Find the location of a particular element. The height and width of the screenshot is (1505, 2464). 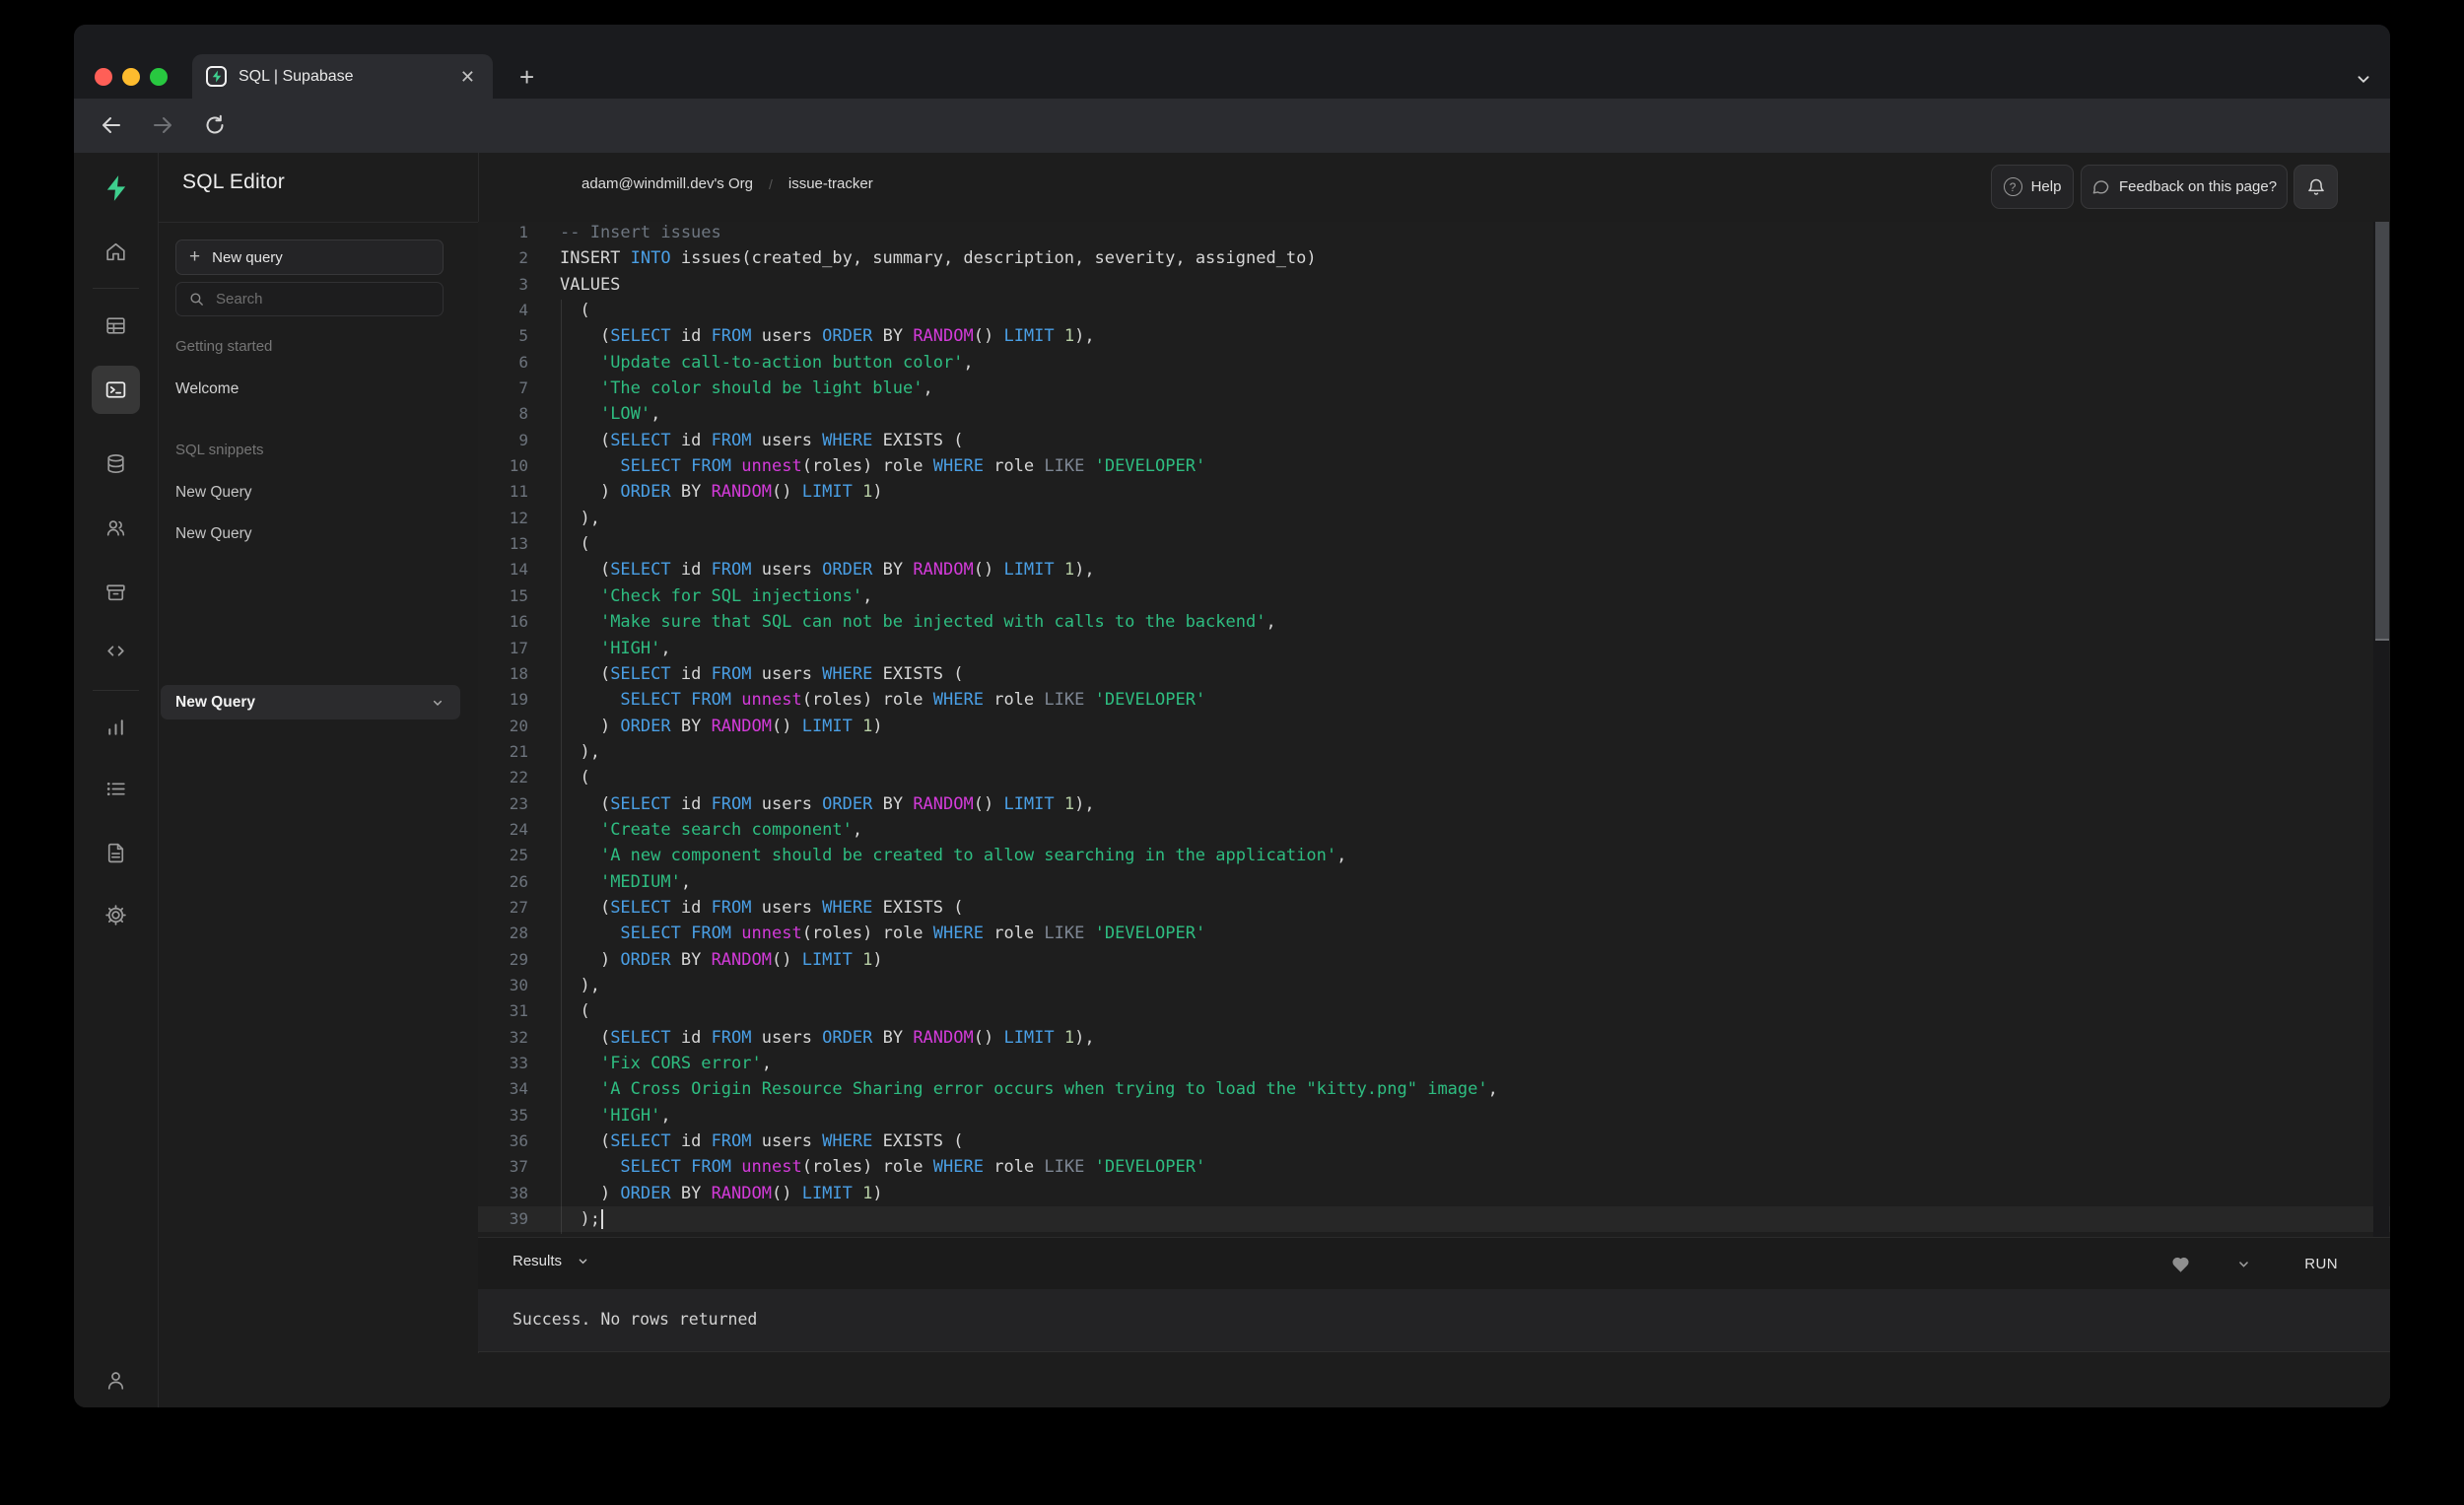

code-line: 29 ) ORDER BY RANDOM() LIMIT 1) is located at coordinates (1434, 960).